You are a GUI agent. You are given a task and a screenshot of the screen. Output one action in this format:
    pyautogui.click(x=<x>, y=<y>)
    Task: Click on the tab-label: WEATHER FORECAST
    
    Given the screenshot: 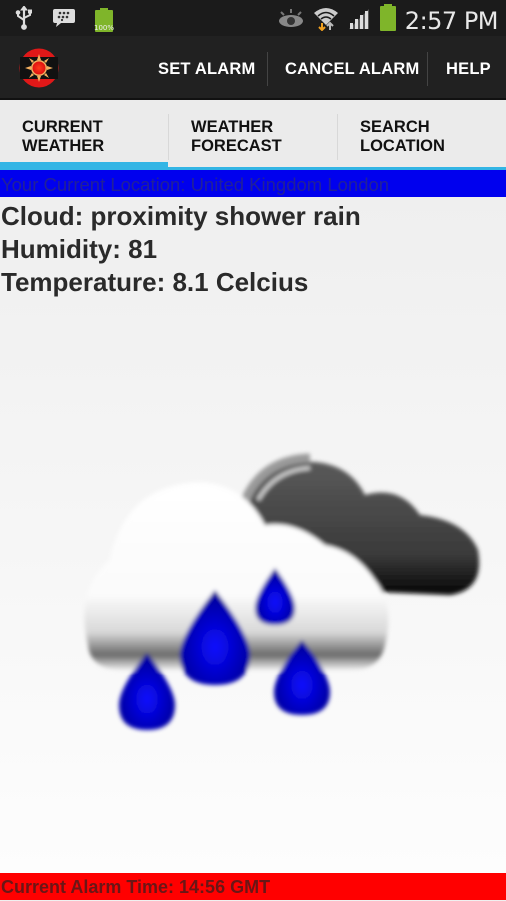 What is the action you would take?
    pyautogui.click(x=236, y=136)
    